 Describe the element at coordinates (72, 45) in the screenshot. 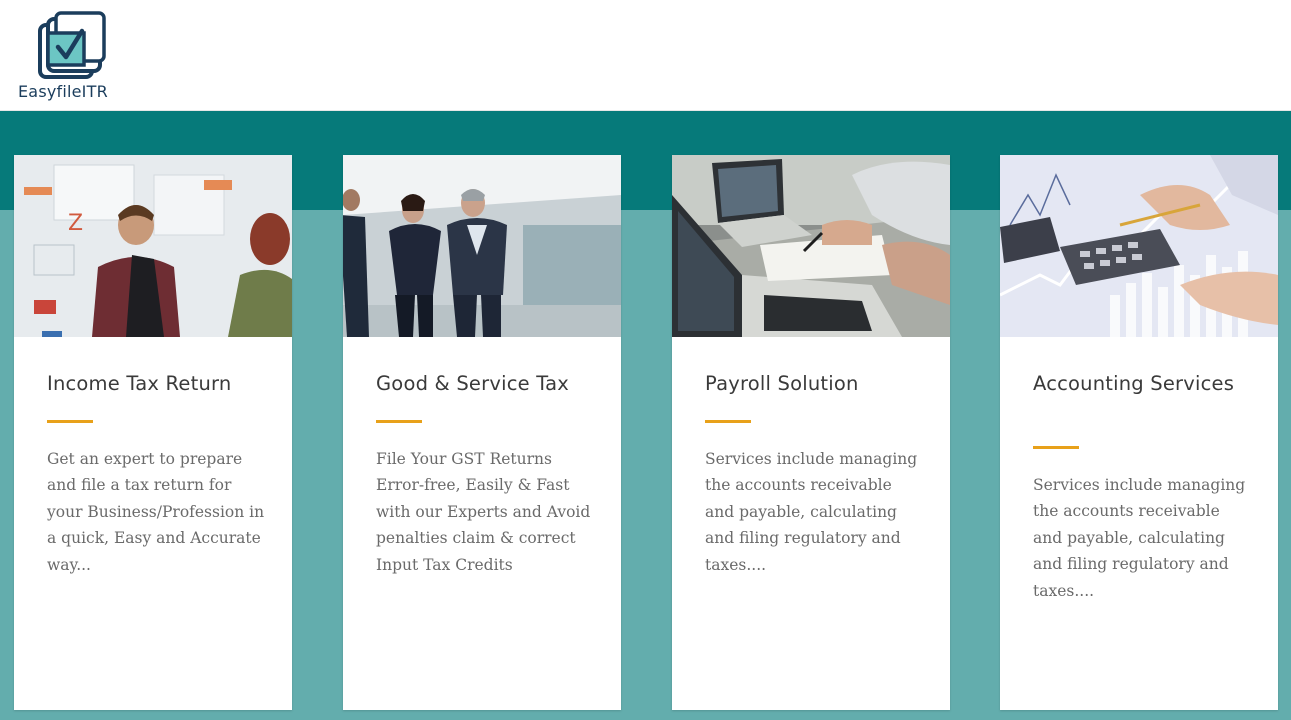

I see `logo-checkbox-icon` at that location.